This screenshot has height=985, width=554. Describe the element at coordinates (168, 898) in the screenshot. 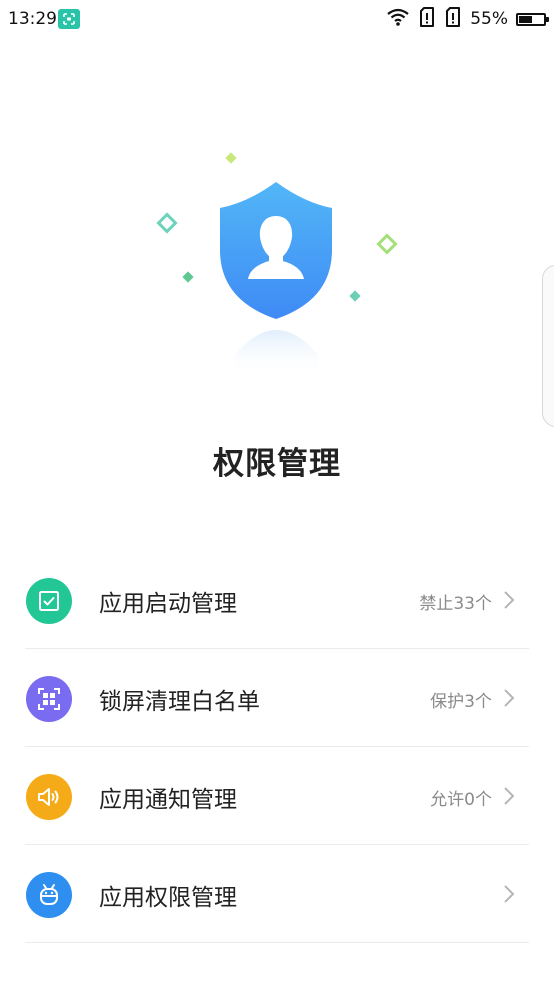

I see `item-label: 应用权限管理` at that location.